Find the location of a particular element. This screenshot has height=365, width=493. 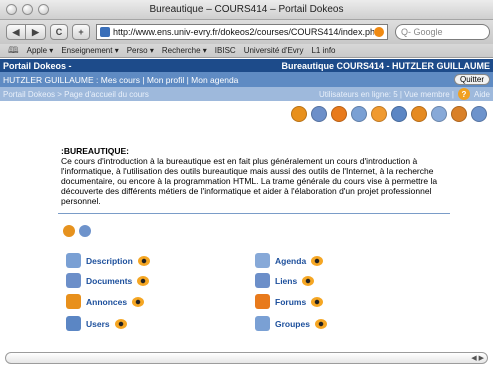

tool-annonces: Annonces is located at coordinates (105, 301).